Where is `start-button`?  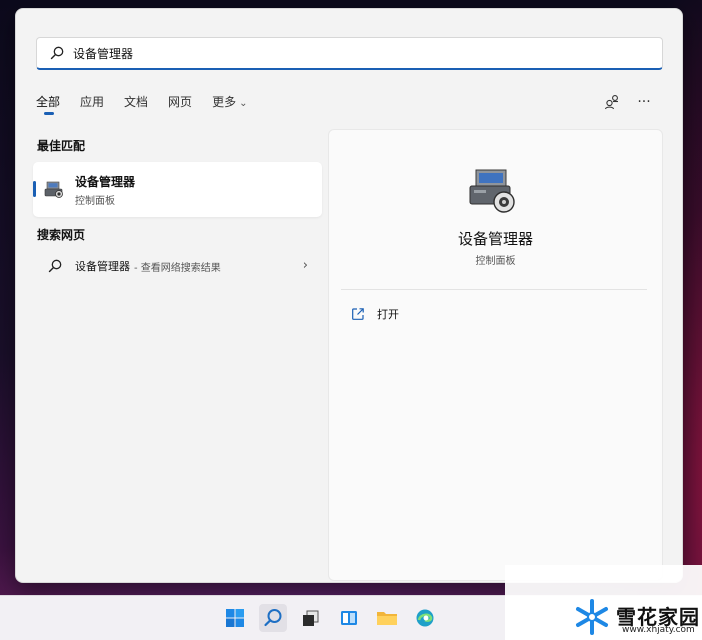 start-button is located at coordinates (235, 618).